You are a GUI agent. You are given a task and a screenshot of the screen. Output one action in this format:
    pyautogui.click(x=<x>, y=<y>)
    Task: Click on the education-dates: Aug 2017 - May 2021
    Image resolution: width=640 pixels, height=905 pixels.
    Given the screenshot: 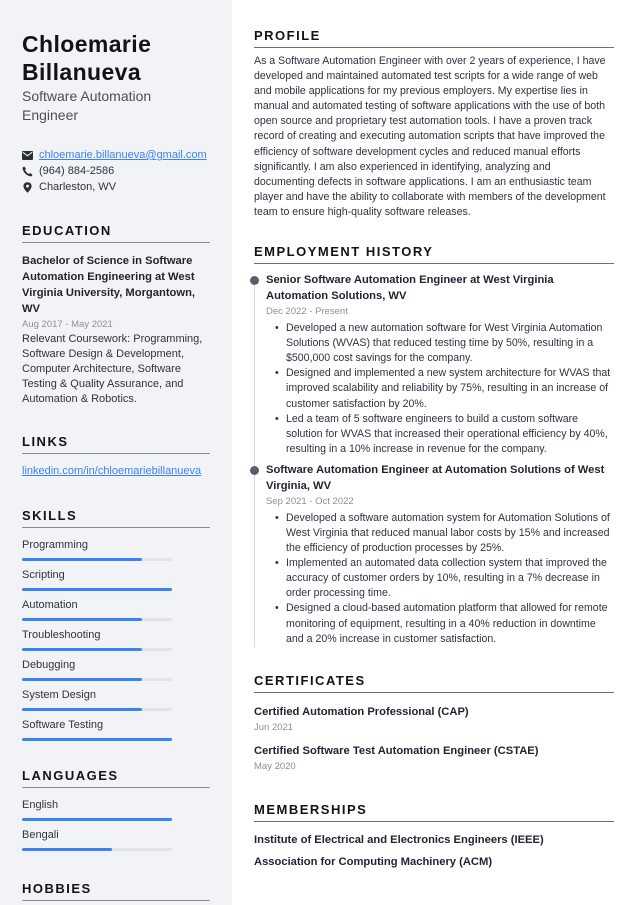 What is the action you would take?
    pyautogui.click(x=67, y=324)
    